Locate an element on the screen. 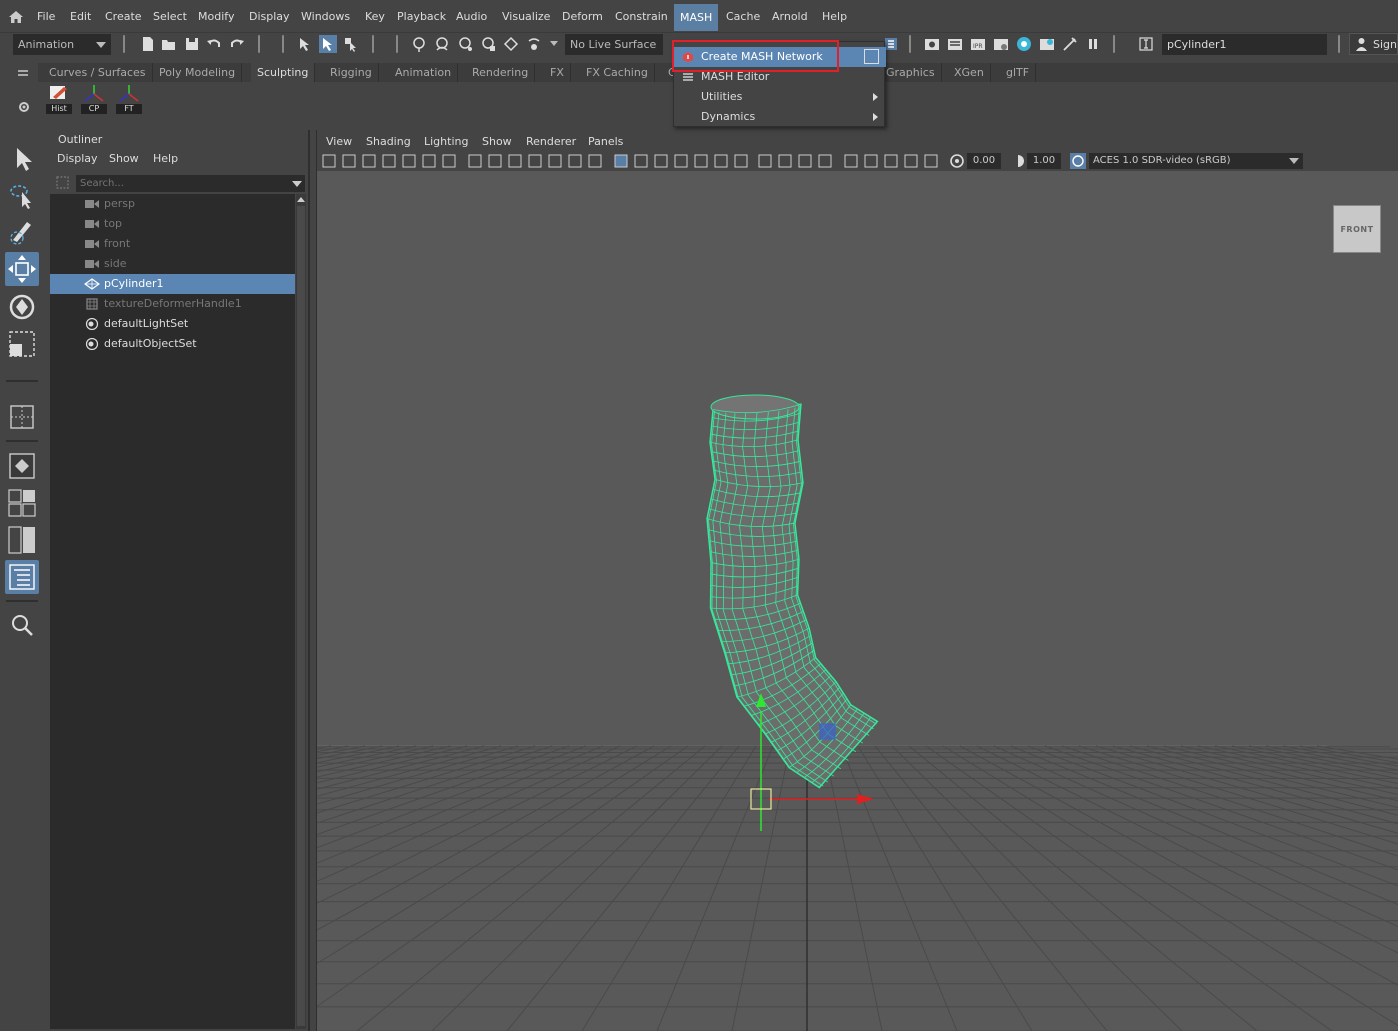 The height and width of the screenshot is (1031, 1398). backface-culling-icon is located at coordinates (871, 161).